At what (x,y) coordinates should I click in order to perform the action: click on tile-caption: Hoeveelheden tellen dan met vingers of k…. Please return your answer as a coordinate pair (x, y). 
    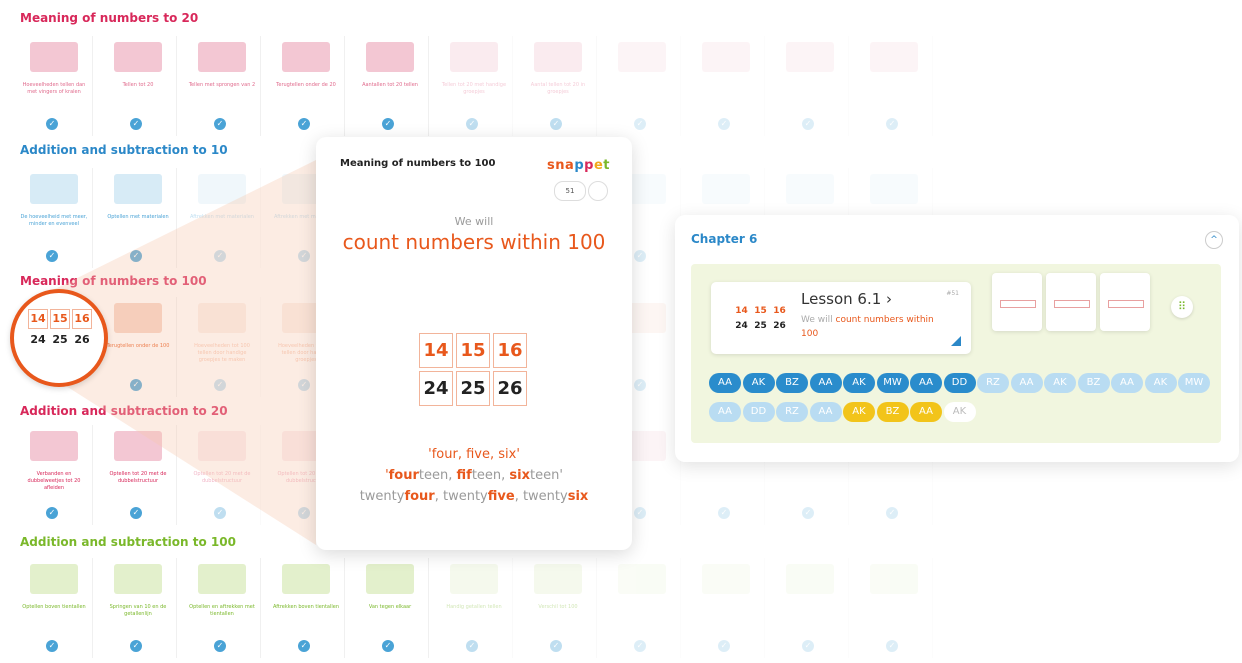
    Looking at the image, I should click on (54, 88).